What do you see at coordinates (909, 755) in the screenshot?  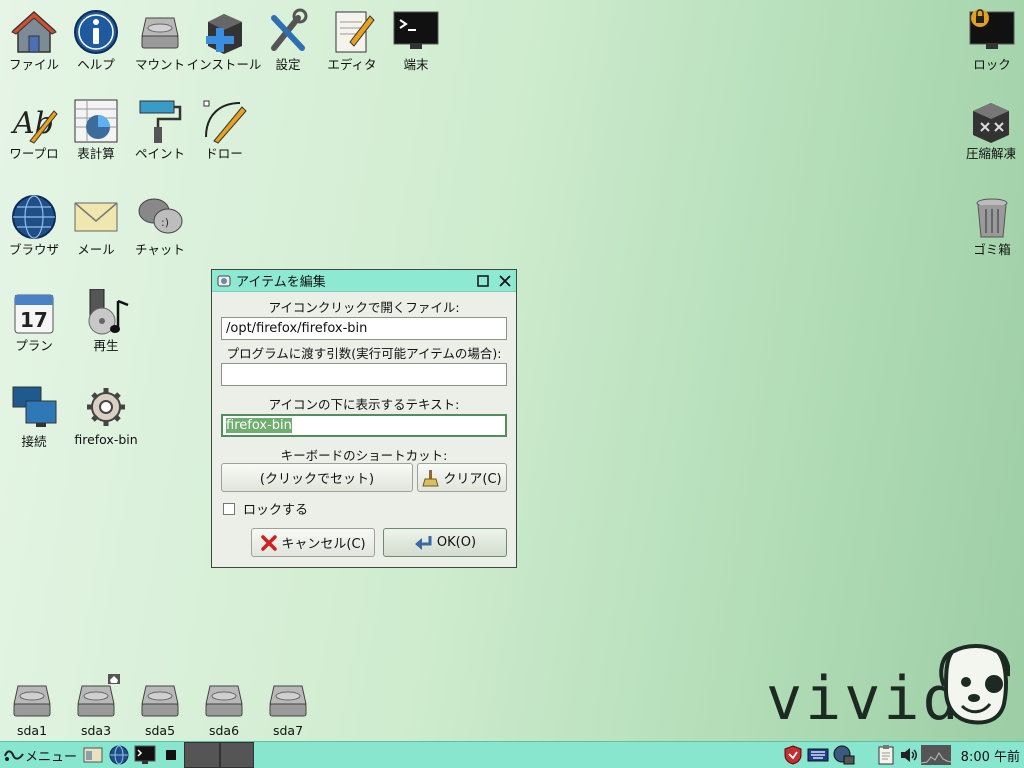 I see `tray-volume` at bounding box center [909, 755].